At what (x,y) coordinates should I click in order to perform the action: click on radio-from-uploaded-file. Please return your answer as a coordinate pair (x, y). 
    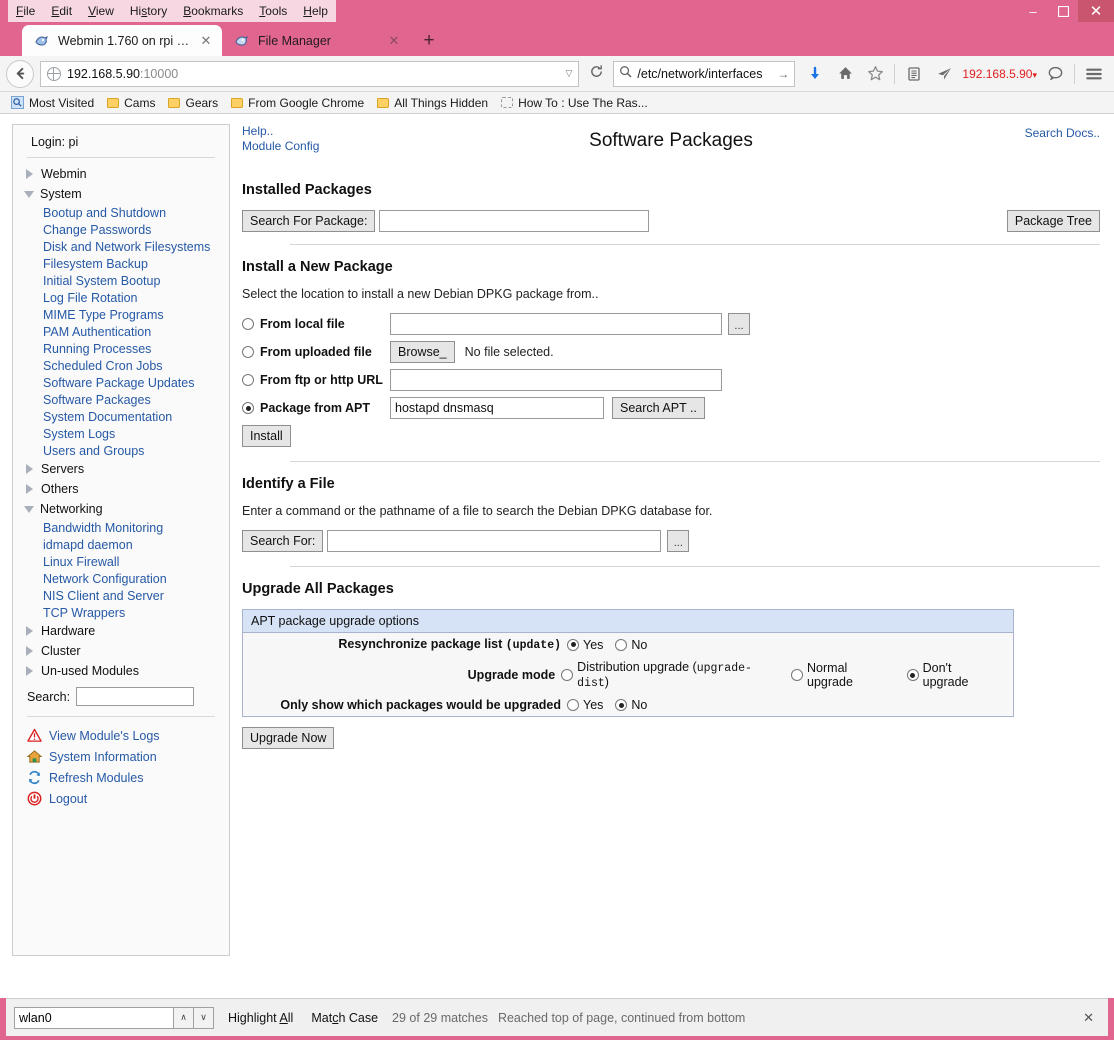
    Looking at the image, I should click on (248, 352).